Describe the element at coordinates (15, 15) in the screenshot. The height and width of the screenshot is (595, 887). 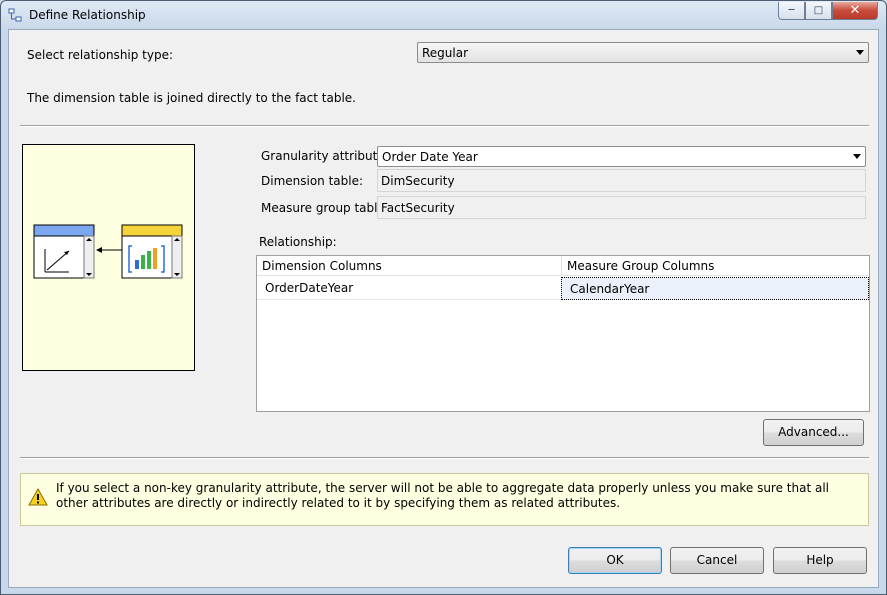
I see `relationship-icon` at that location.